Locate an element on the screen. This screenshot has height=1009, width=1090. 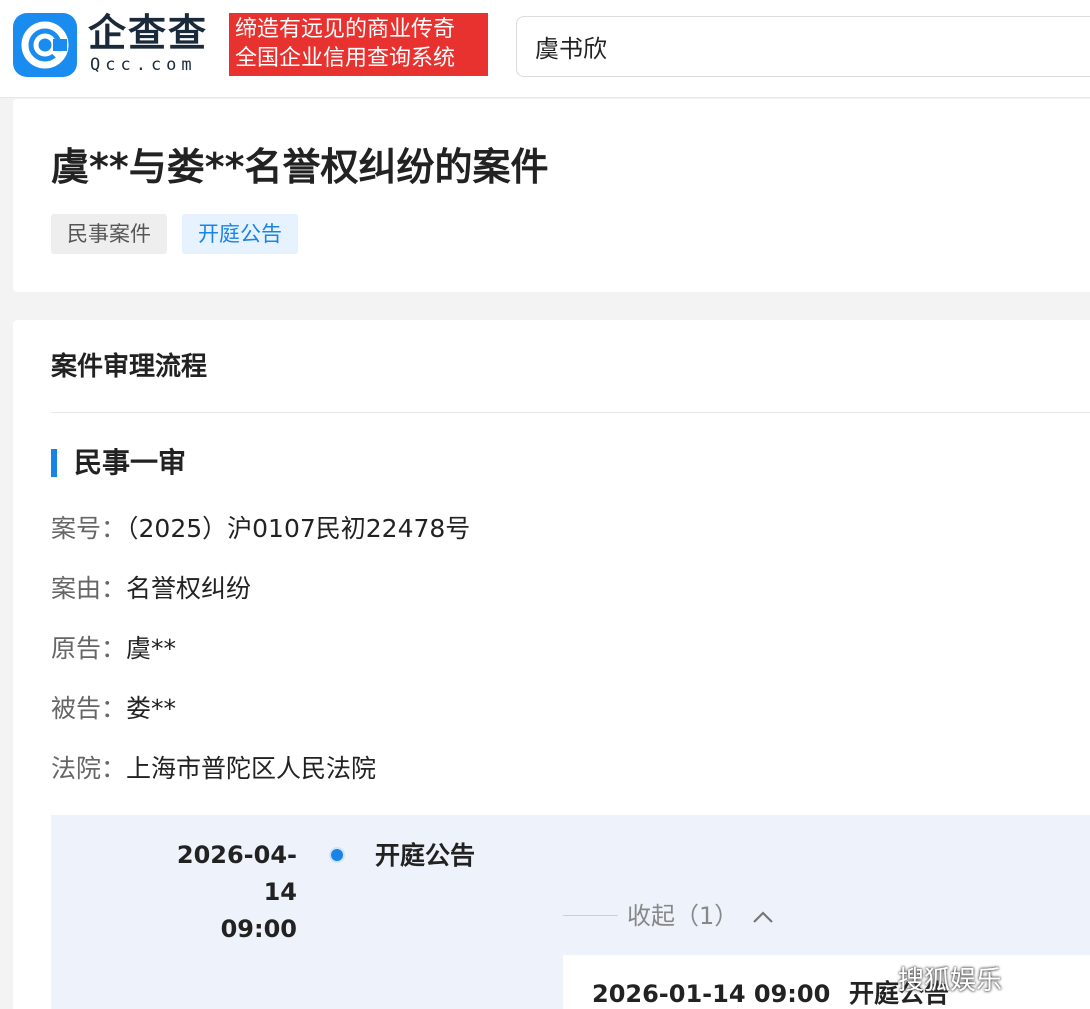
case-cause-value: 名誉权纠纷 is located at coordinates (189, 588).